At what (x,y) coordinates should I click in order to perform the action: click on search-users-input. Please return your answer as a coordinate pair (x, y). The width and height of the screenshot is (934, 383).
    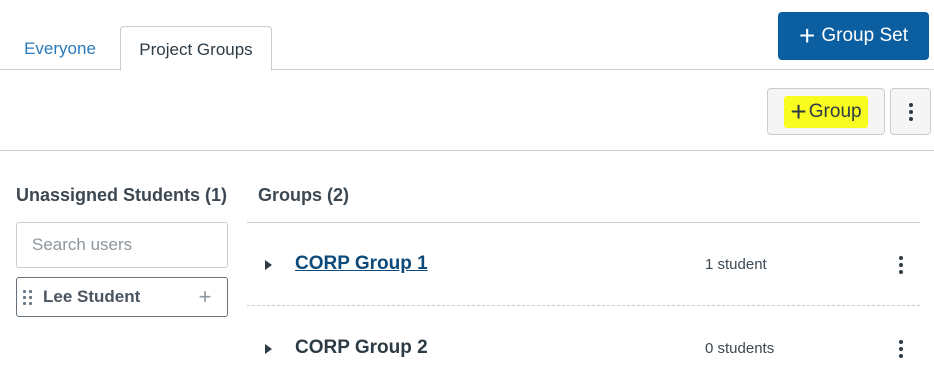
    Looking at the image, I should click on (122, 245).